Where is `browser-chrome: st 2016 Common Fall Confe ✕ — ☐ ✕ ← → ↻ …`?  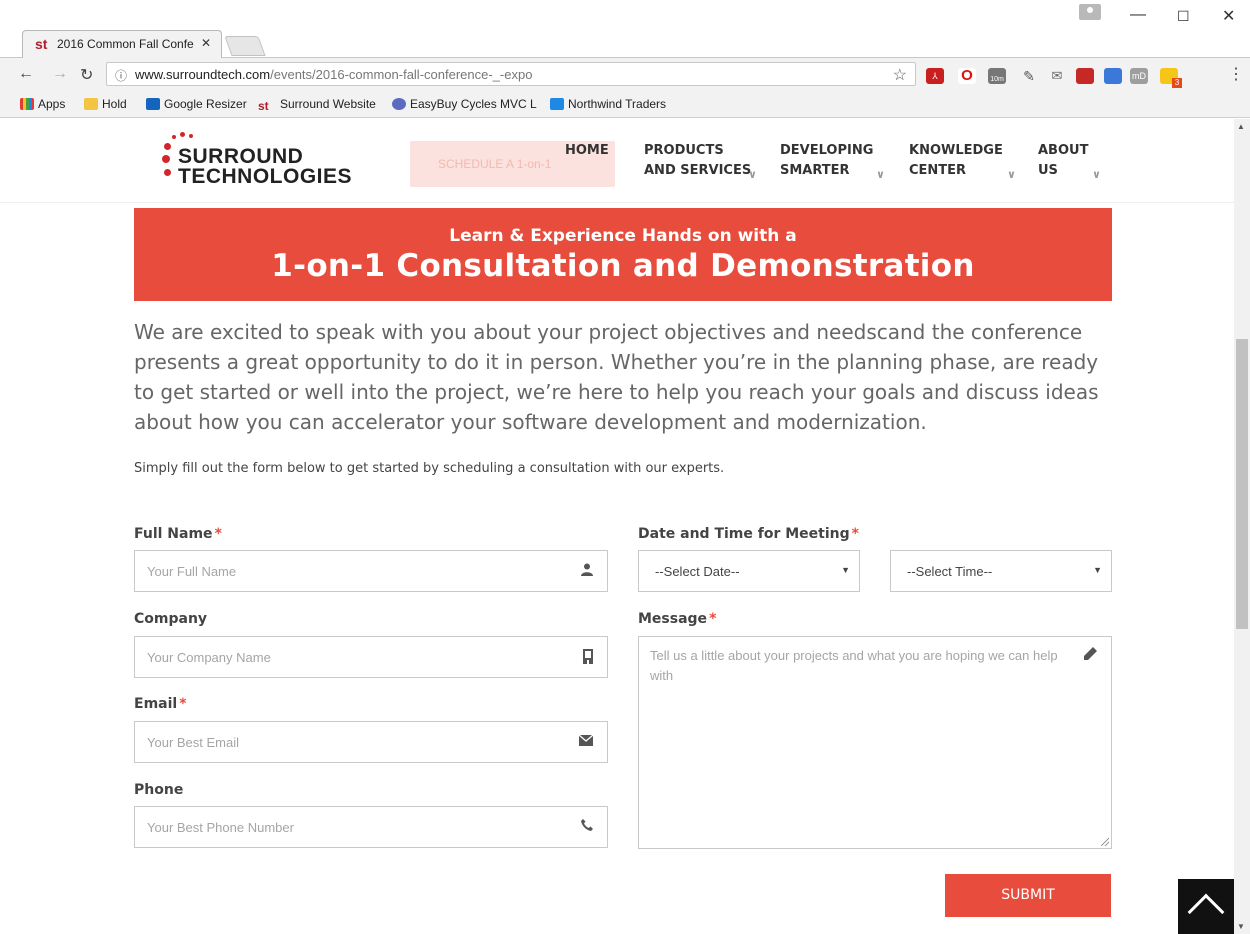 browser-chrome: st 2016 Common Fall Confe ✕ — ☐ ✕ ← → ↻ … is located at coordinates (625, 59).